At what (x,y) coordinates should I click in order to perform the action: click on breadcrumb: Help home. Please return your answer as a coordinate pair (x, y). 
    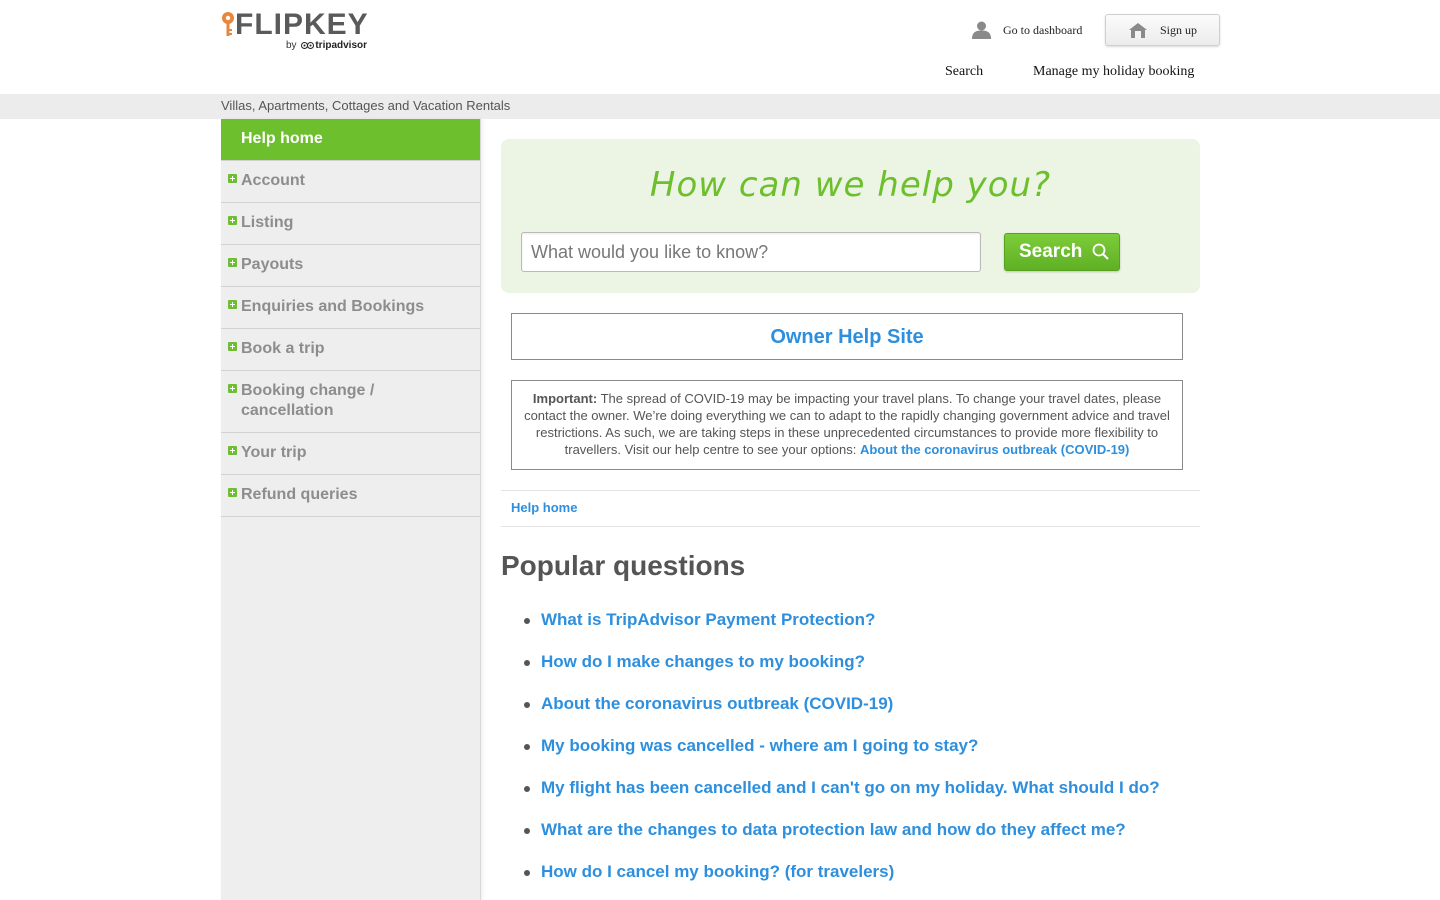
    Looking at the image, I should click on (850, 508).